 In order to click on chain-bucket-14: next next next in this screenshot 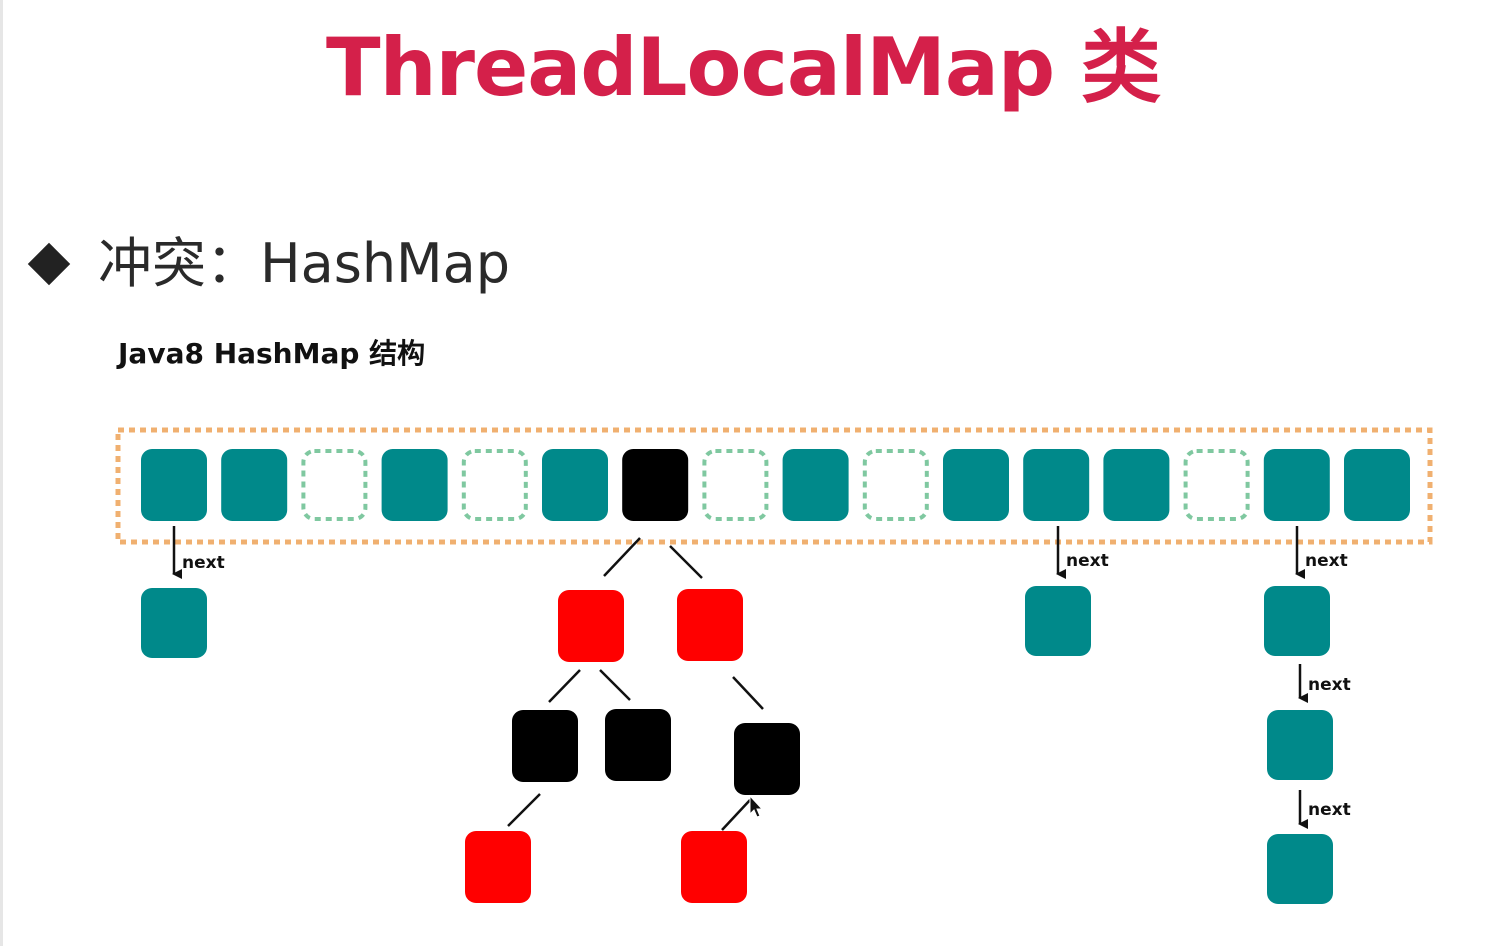, I will do `click(1307, 715)`.